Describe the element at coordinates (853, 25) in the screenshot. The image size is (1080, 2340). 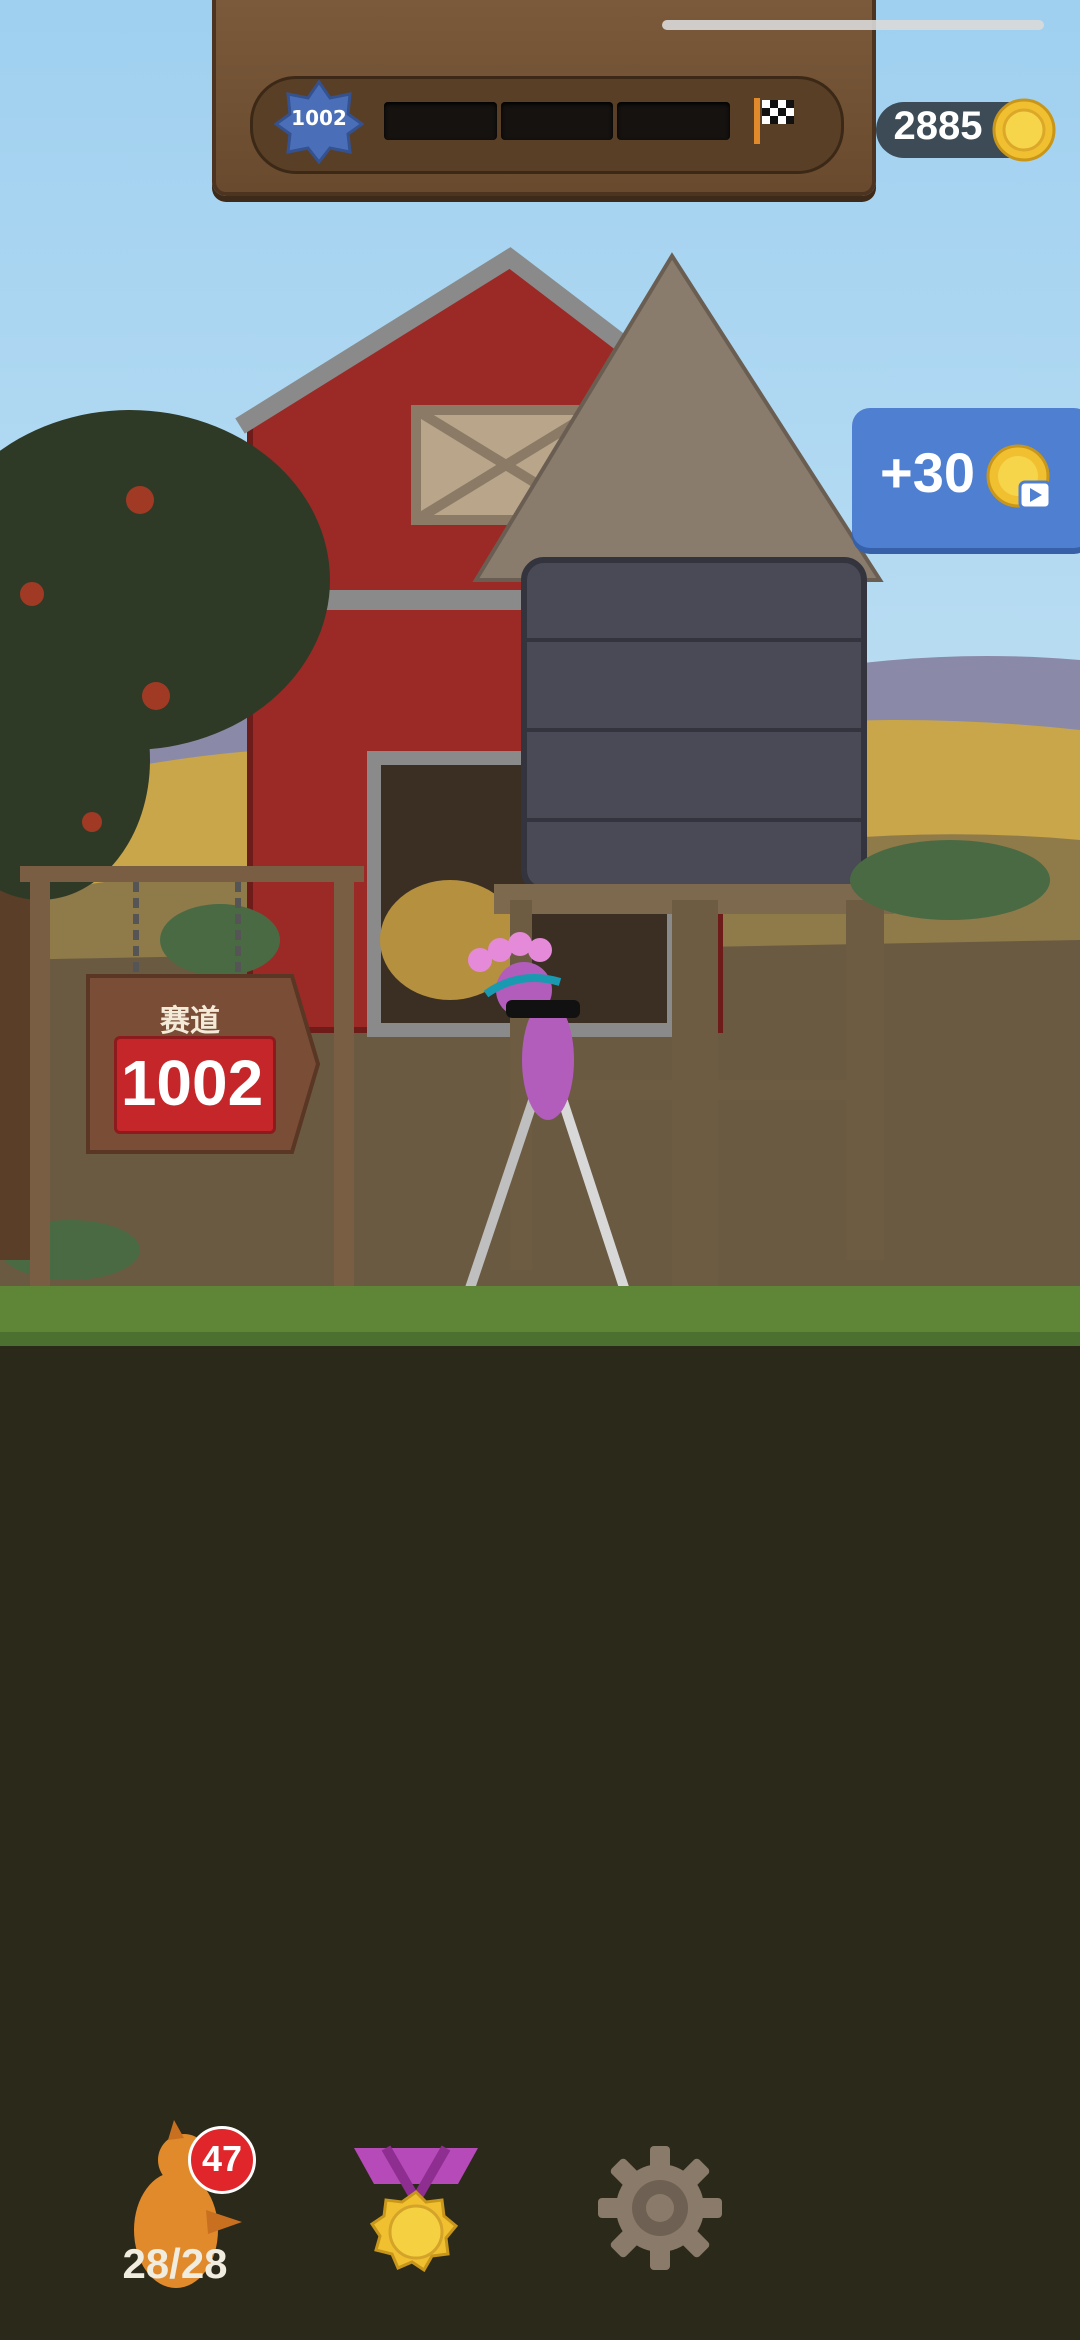
I see `top-indicator-bar` at that location.